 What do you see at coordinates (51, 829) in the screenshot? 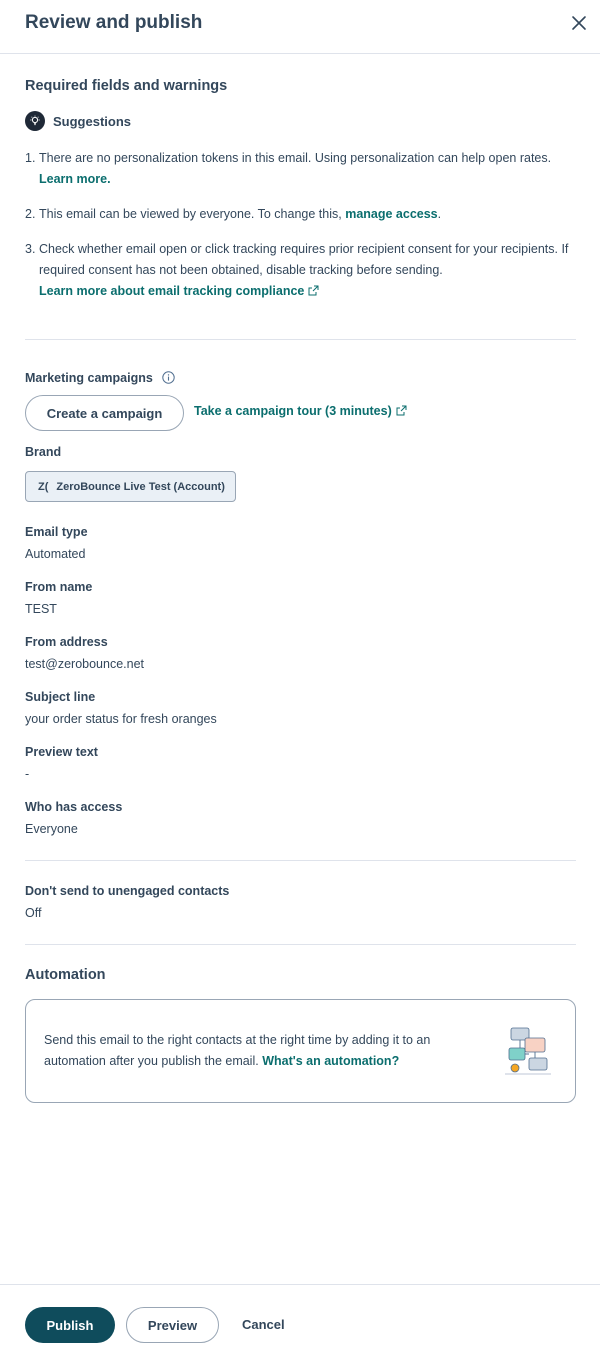
I see `who-has-access-value: Everyone` at bounding box center [51, 829].